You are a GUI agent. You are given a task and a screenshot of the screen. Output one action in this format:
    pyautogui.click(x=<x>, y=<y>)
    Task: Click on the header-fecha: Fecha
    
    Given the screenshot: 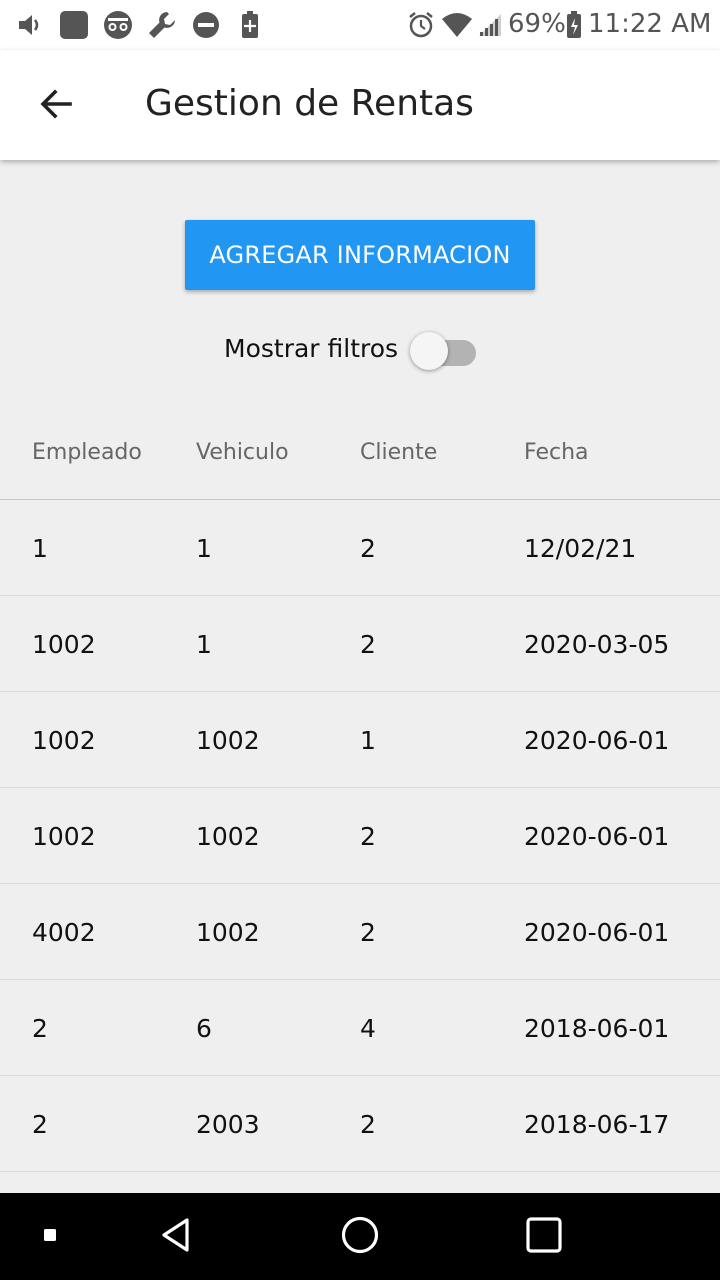 What is the action you would take?
    pyautogui.click(x=556, y=452)
    